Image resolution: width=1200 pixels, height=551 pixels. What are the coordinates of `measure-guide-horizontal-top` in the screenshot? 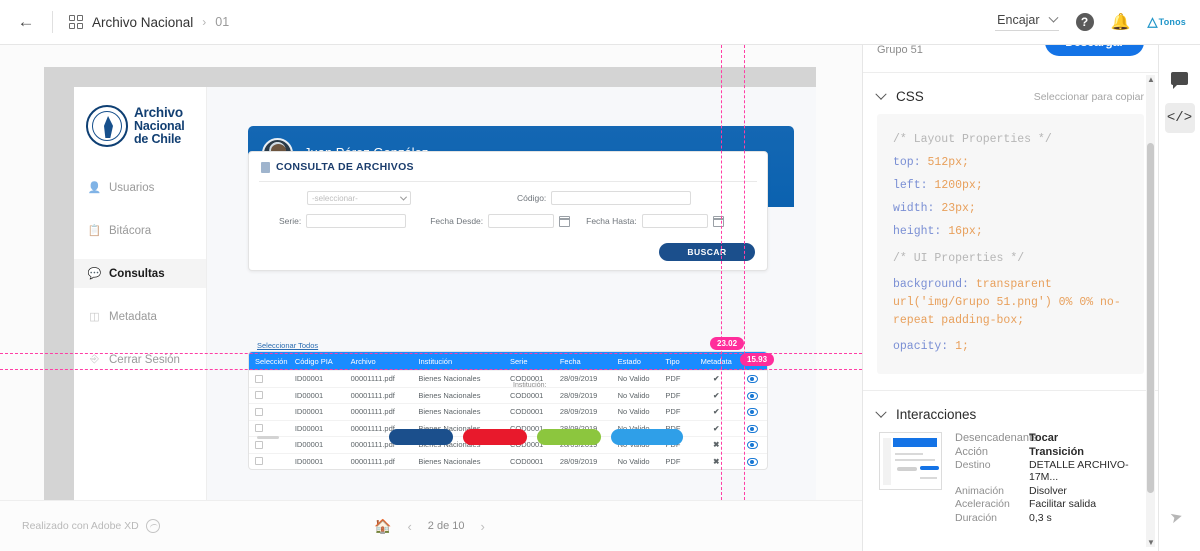 It's located at (431, 353).